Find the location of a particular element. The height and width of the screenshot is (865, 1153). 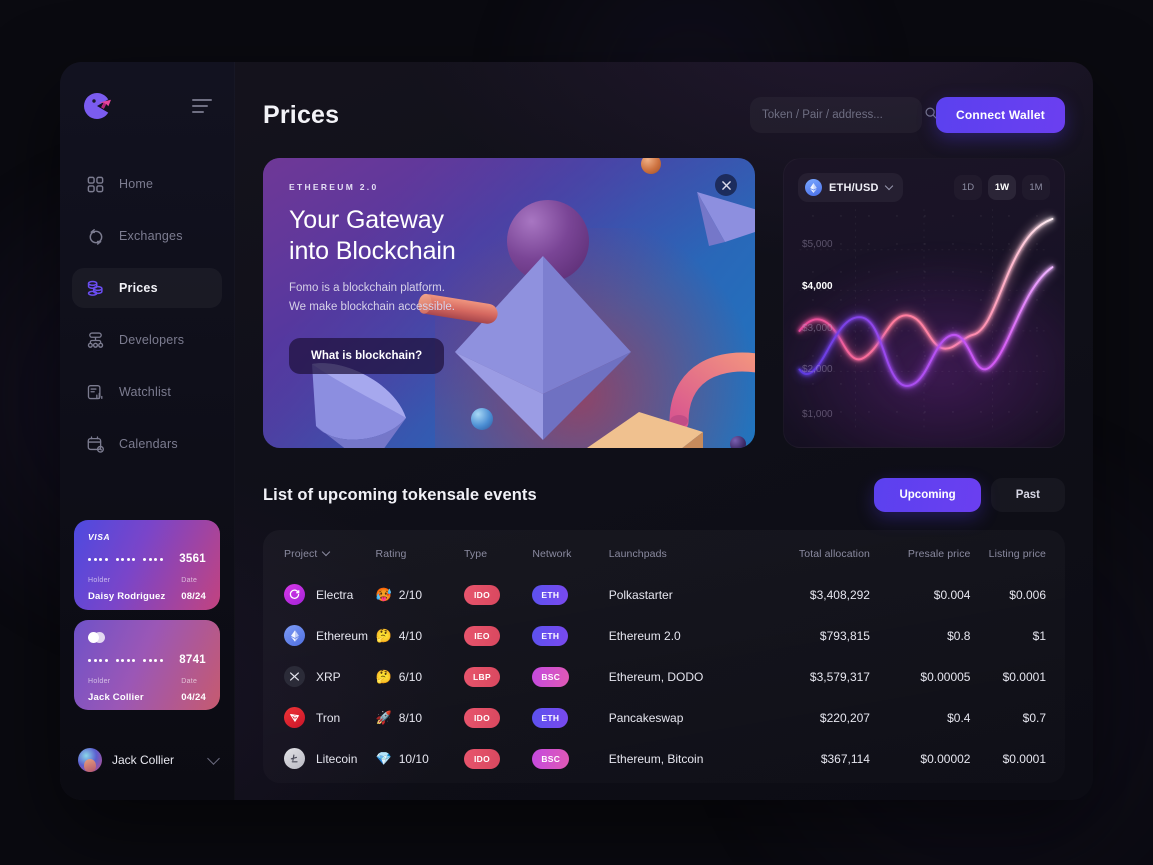

cone-right-3d is located at coordinates (725, 228).